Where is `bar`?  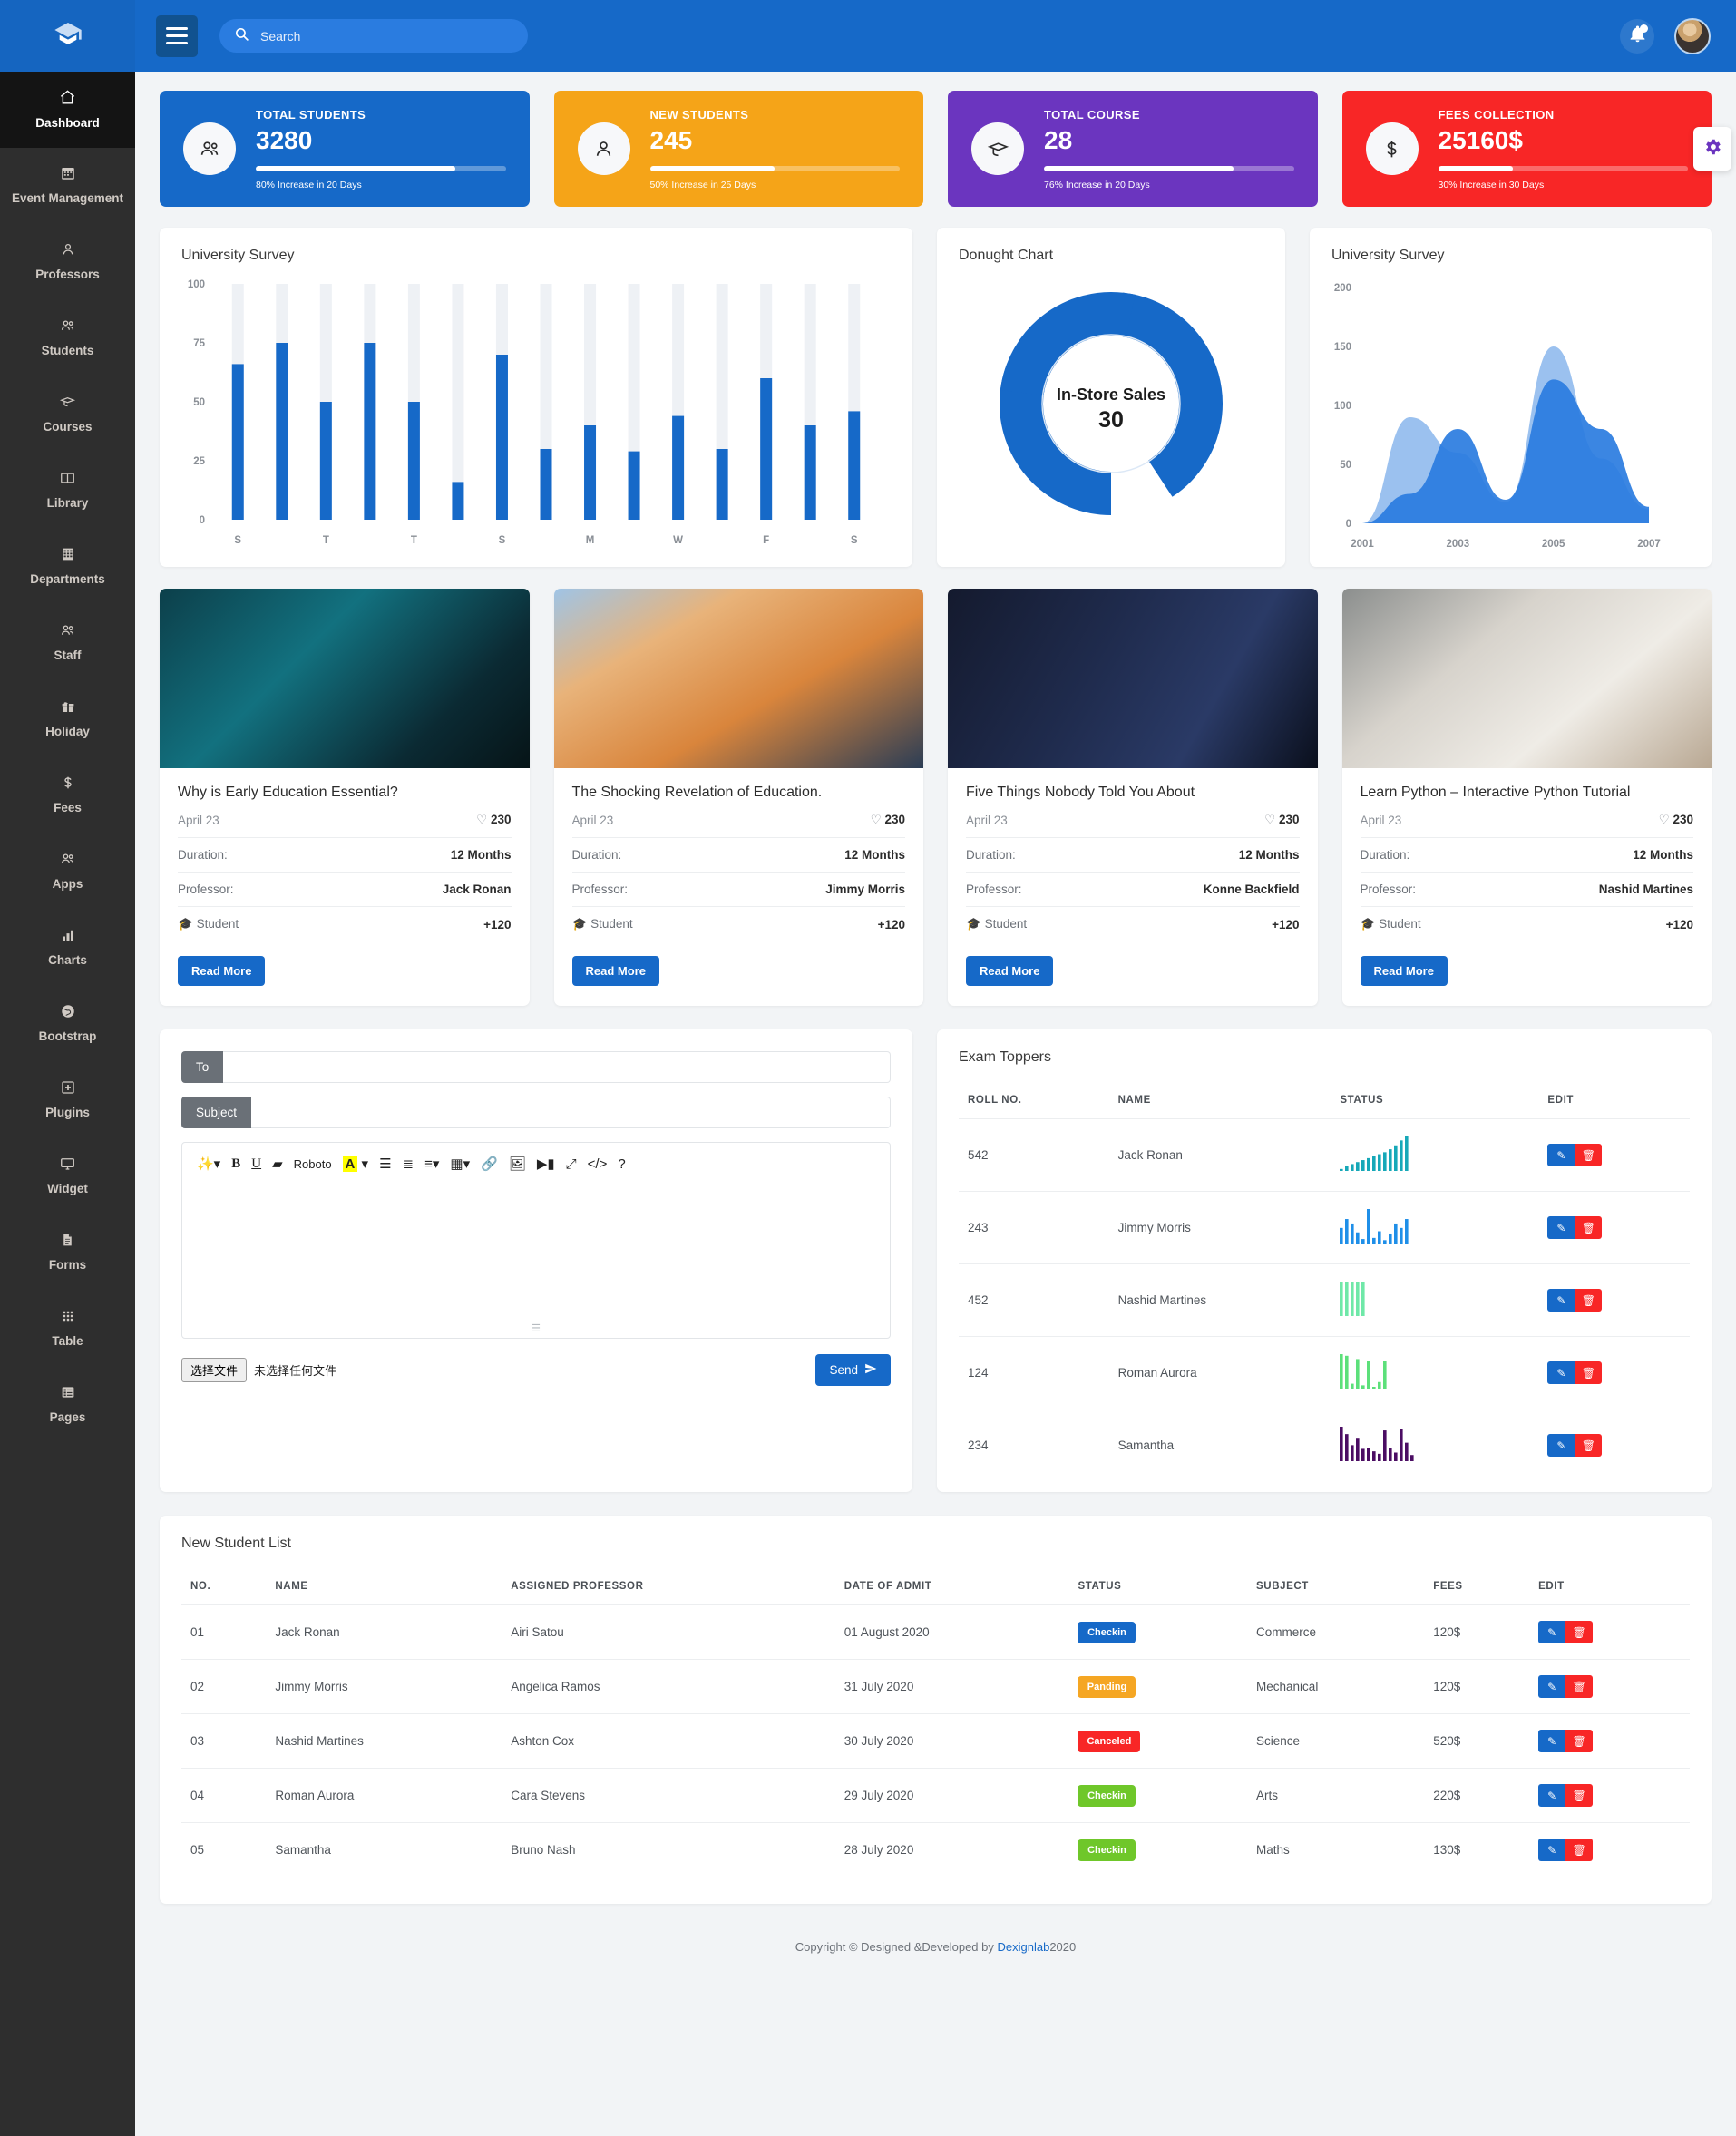
bar is located at coordinates (370, 431).